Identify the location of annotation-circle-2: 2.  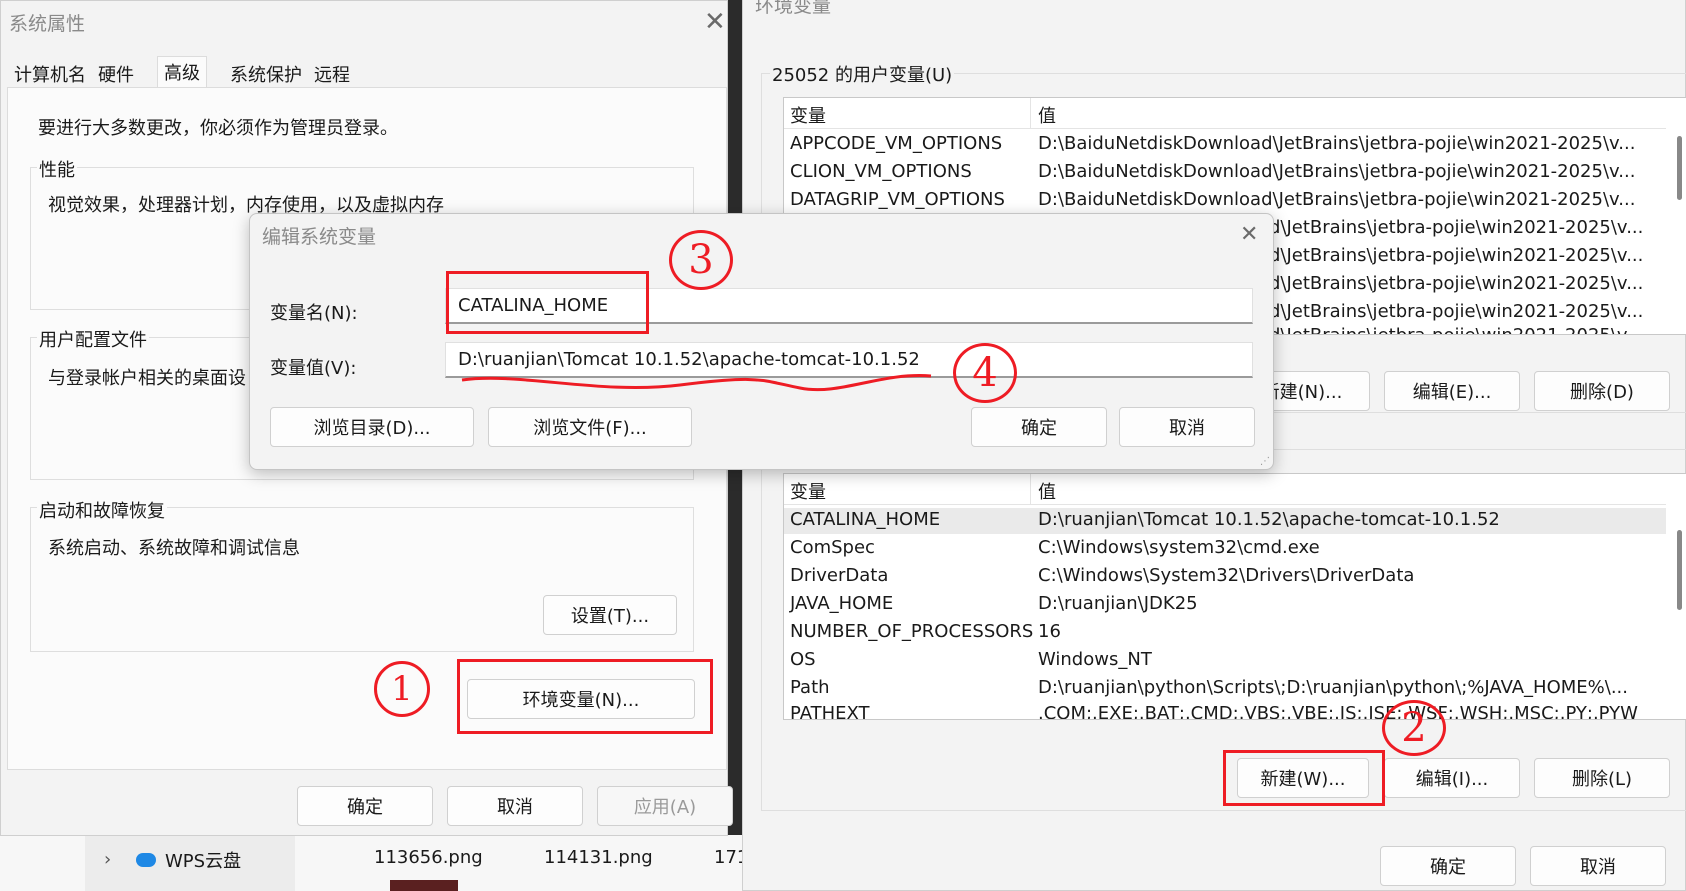
(1414, 728).